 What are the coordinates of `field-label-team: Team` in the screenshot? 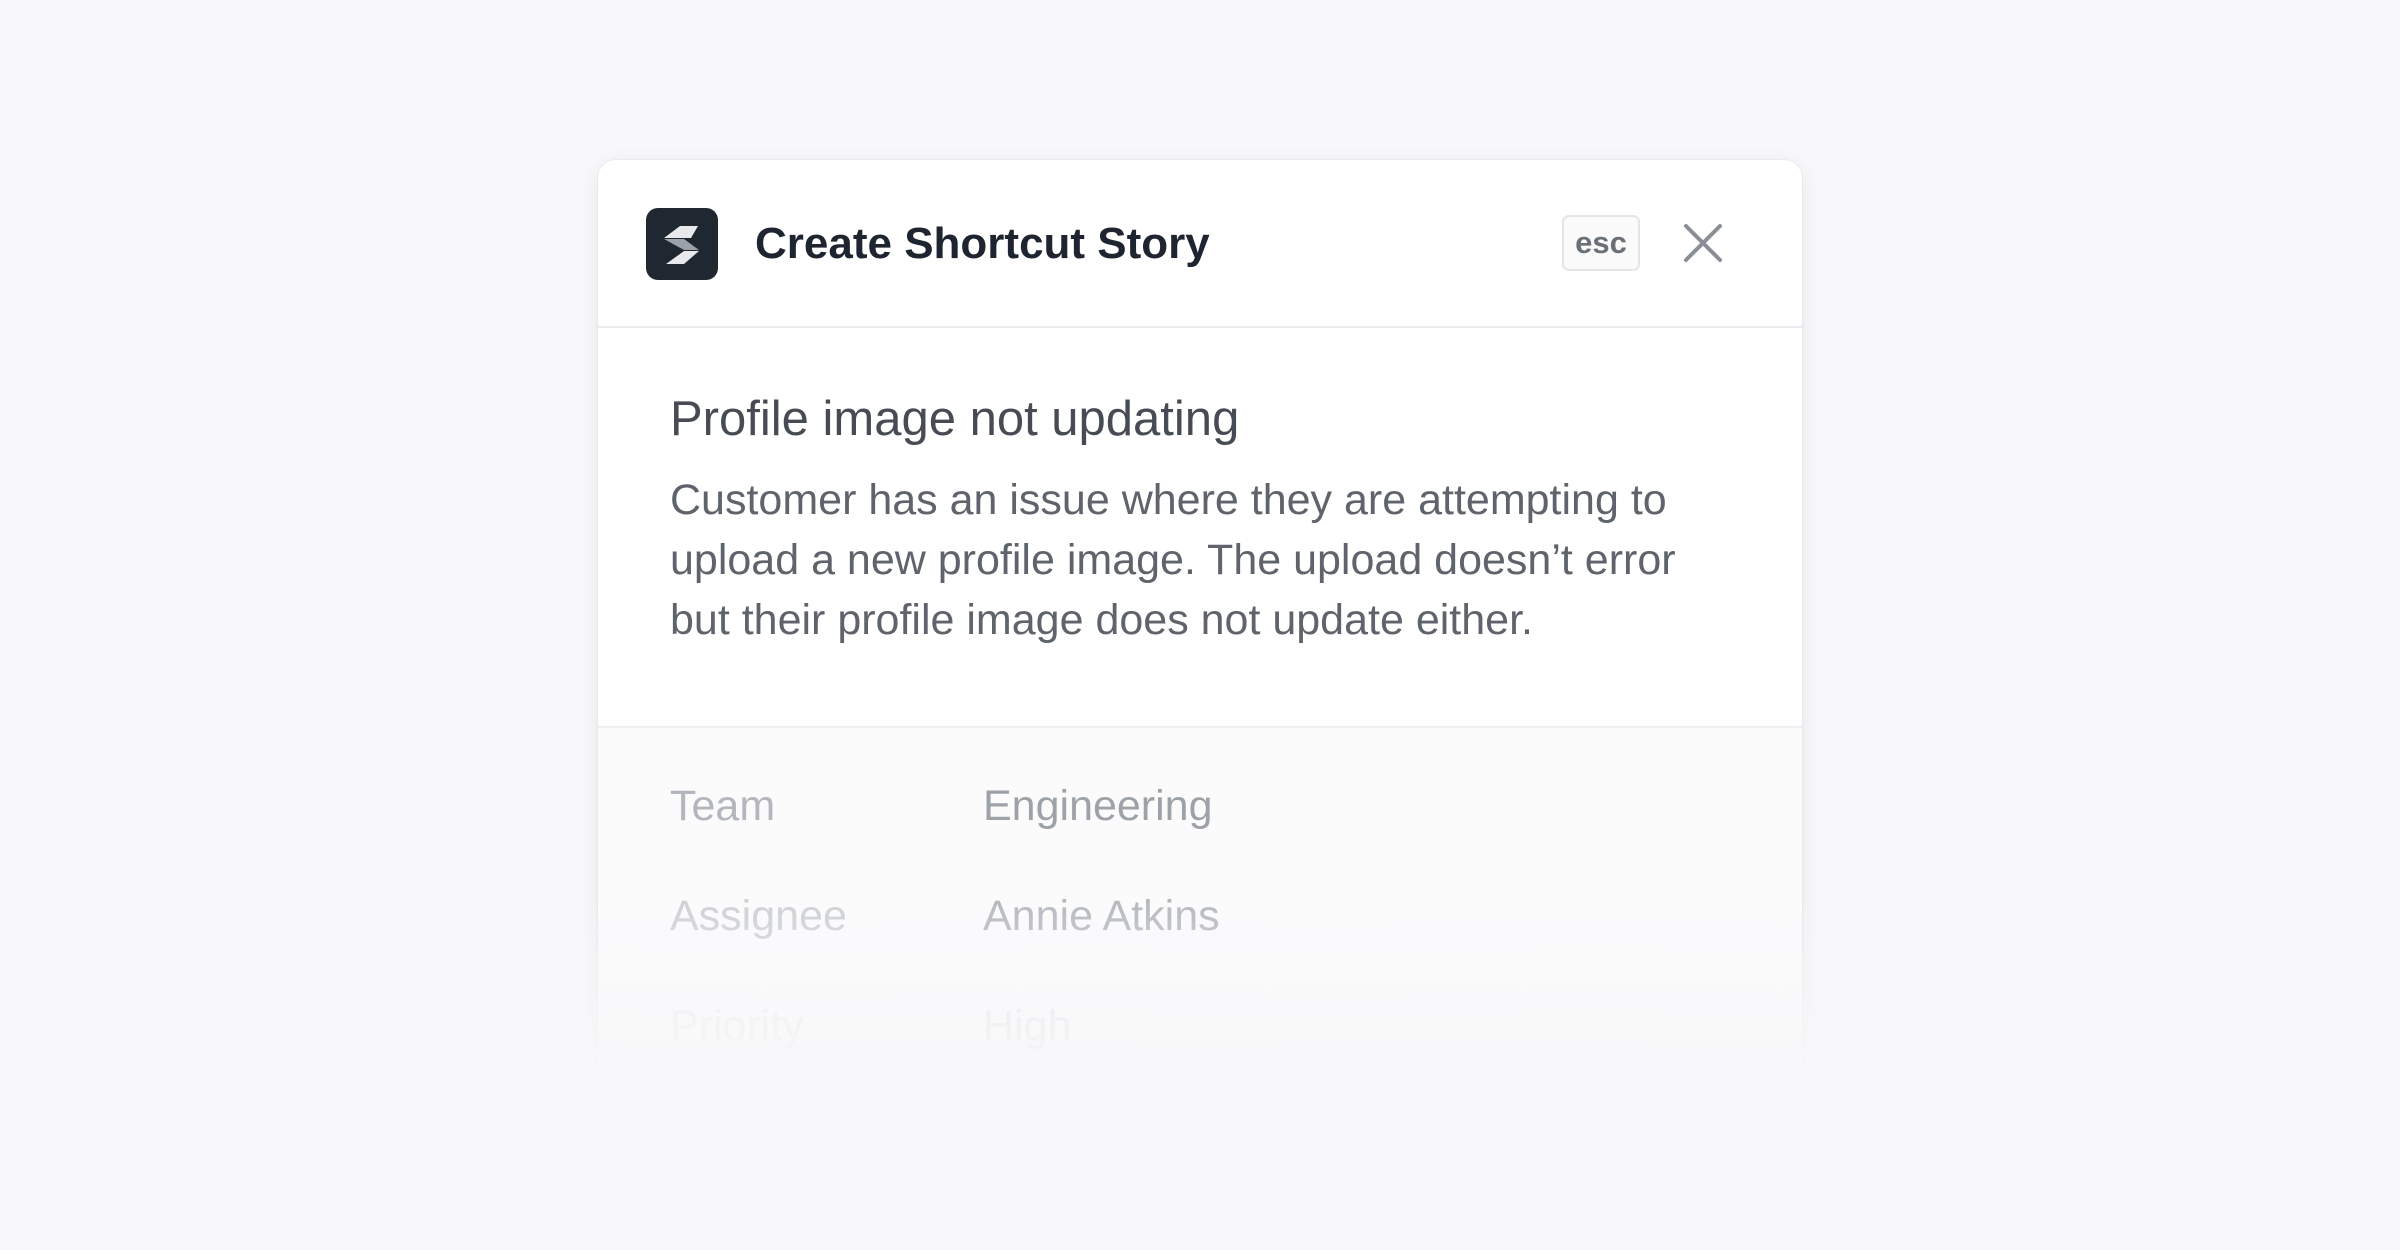 It's located at (723, 806).